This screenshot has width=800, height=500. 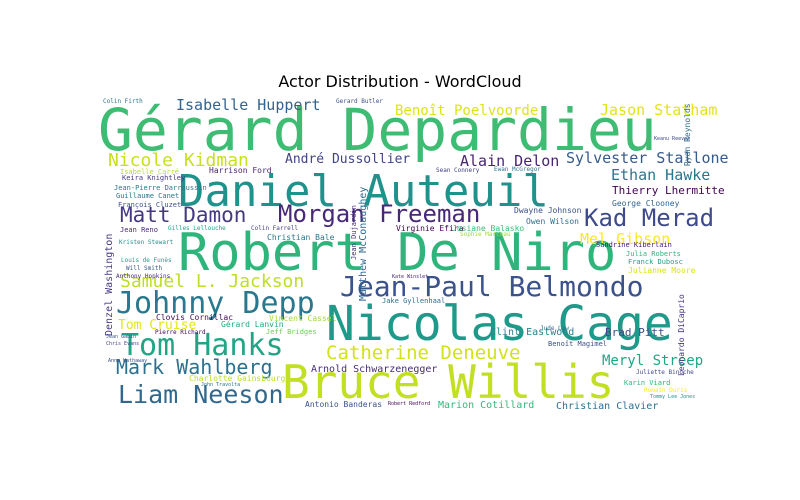 I want to click on word-robert-redford: Robert Redford, so click(x=409, y=404).